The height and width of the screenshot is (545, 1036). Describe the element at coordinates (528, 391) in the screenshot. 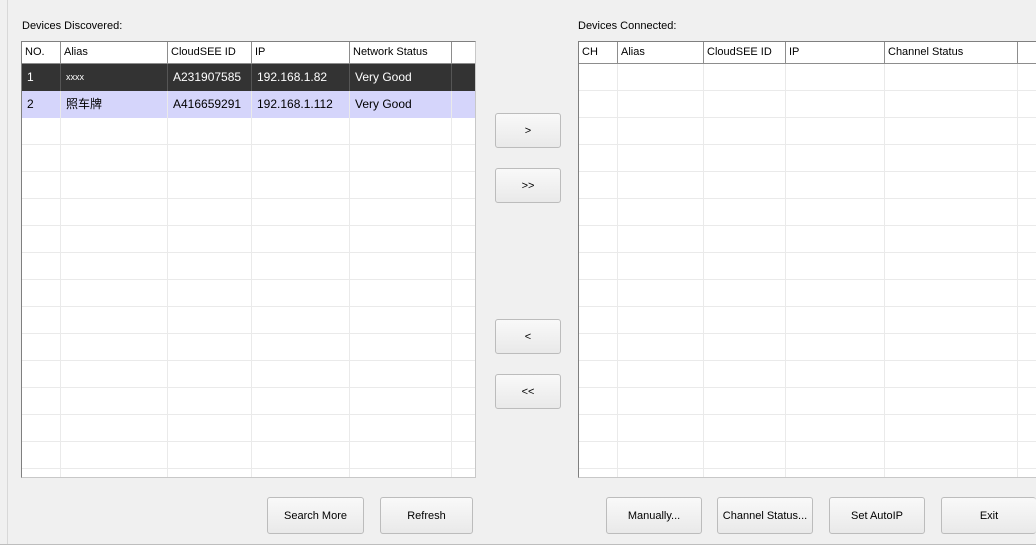

I see `remove-all-button: <<` at that location.